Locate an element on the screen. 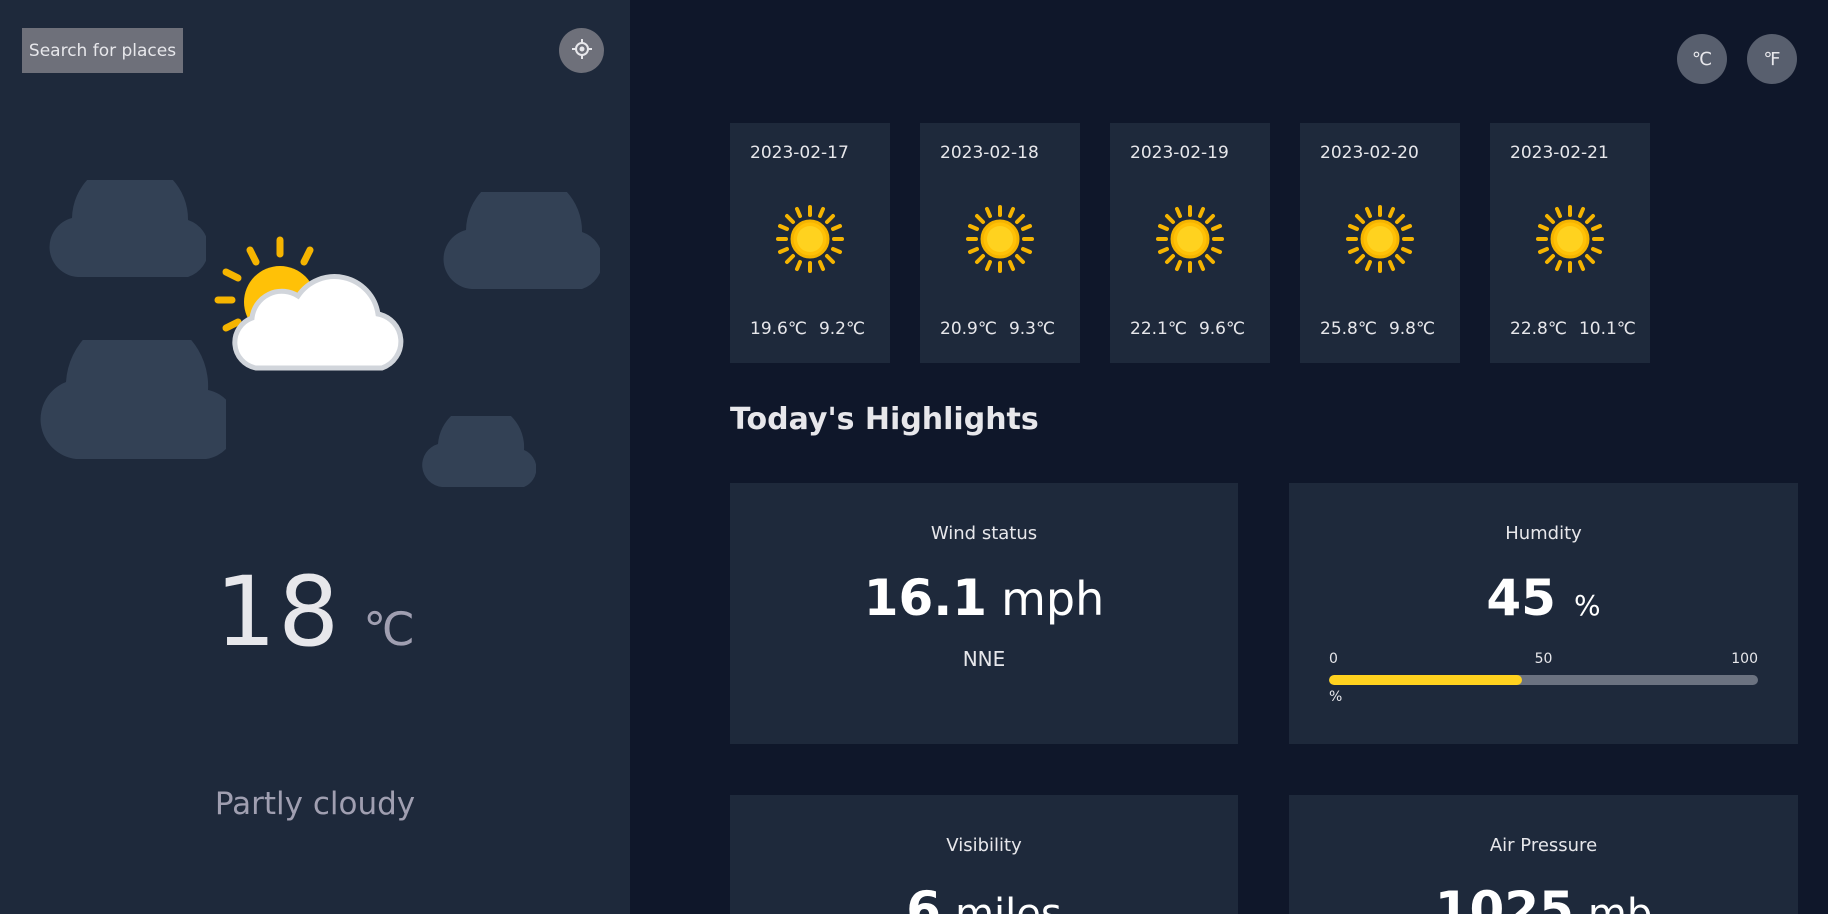 The image size is (1828, 914). crosshair-icon is located at coordinates (582, 50).